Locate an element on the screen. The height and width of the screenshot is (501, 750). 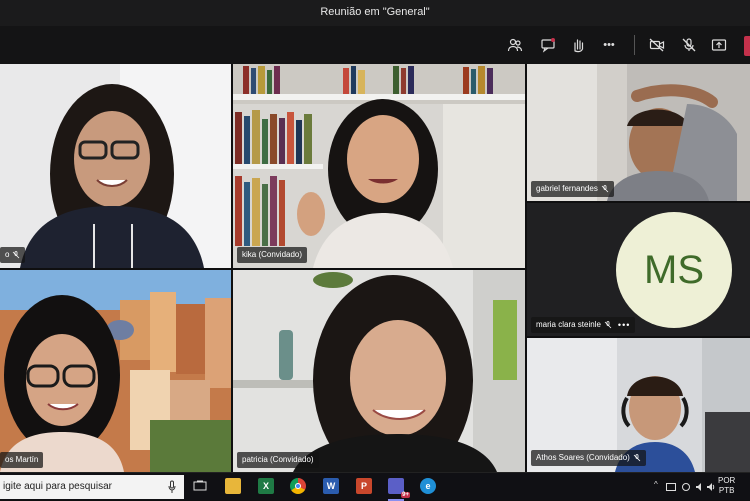
chrome-icon is located at coordinates (298, 486).